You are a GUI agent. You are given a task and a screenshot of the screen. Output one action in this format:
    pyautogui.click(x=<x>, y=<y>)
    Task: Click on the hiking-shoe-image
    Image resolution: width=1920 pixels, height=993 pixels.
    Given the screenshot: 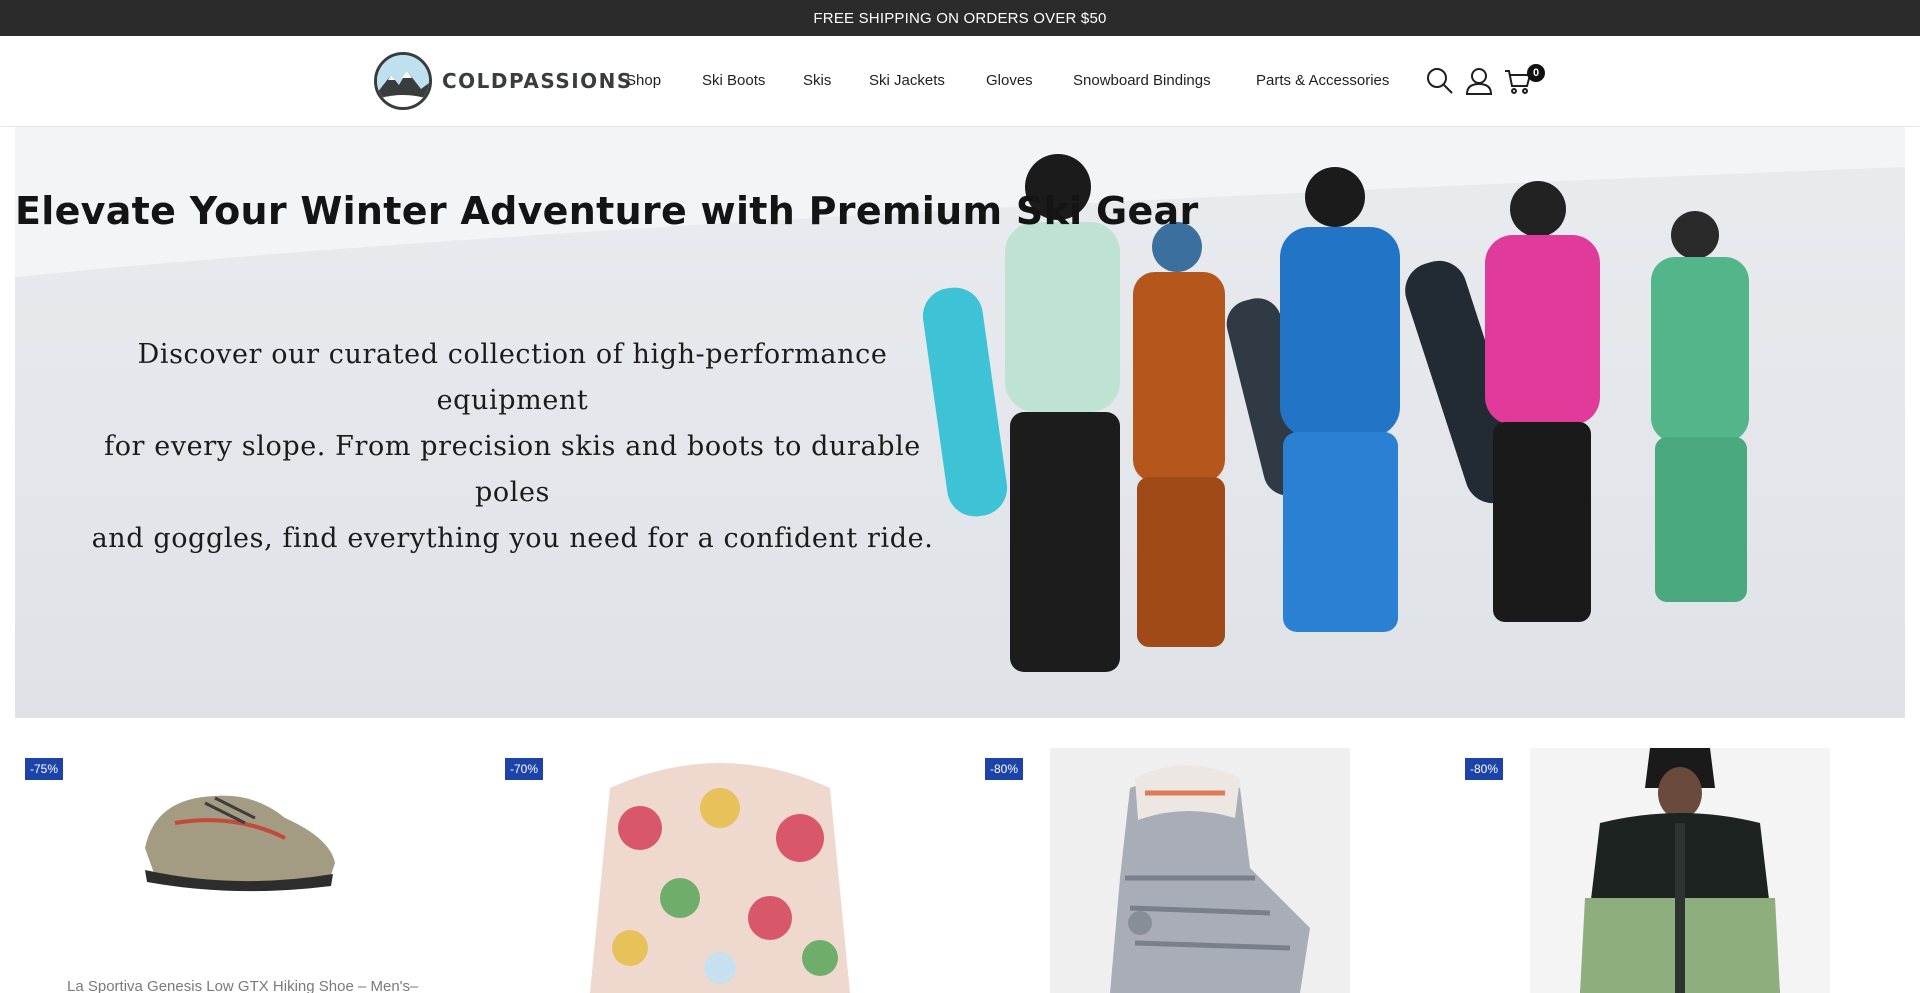 What is the action you would take?
    pyautogui.click(x=240, y=838)
    